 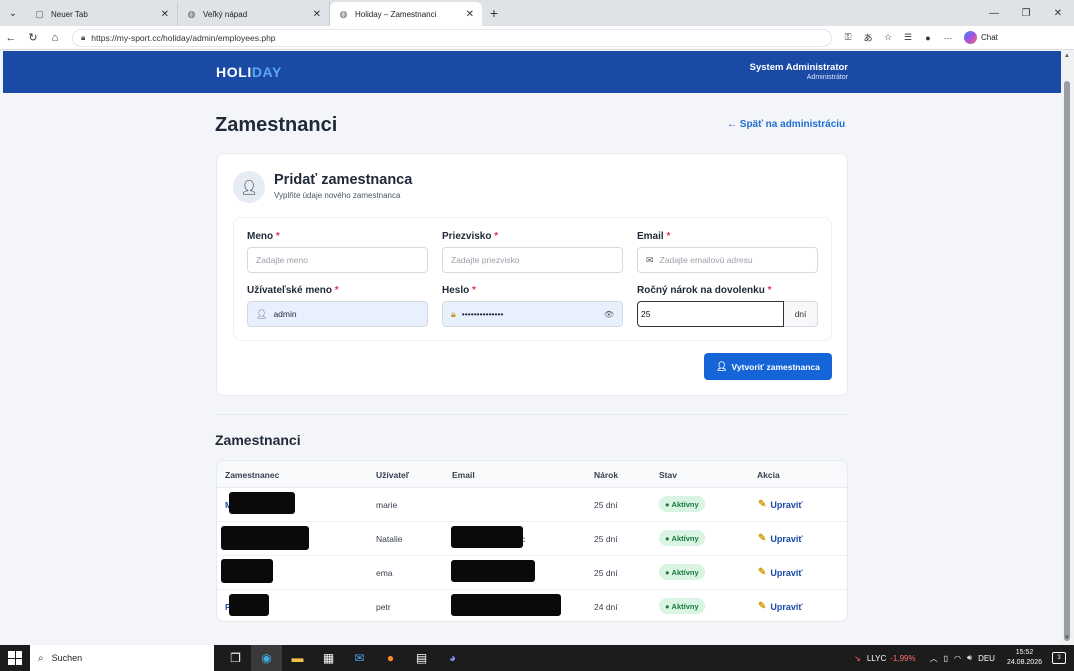 I want to click on wifi-icon: ◠, so click(x=957, y=658).